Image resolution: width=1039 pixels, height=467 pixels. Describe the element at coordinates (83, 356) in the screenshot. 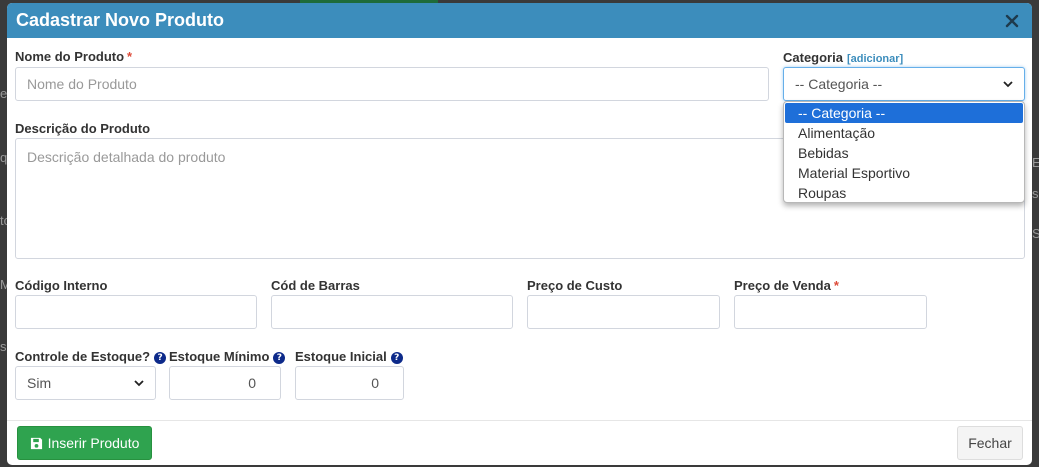

I see `stock-control-label-text: Controle de Estoque?` at that location.